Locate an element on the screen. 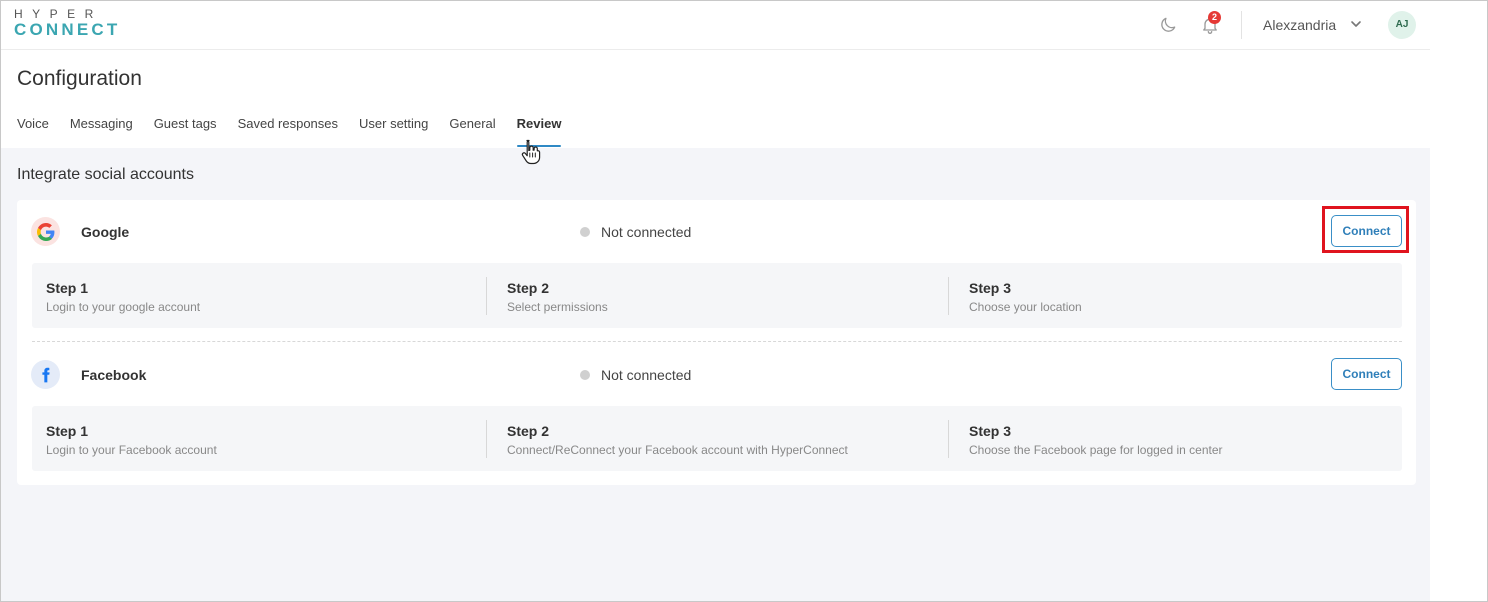 The height and width of the screenshot is (602, 1488). tab-saved-responses: Saved responses is located at coordinates (288, 132).